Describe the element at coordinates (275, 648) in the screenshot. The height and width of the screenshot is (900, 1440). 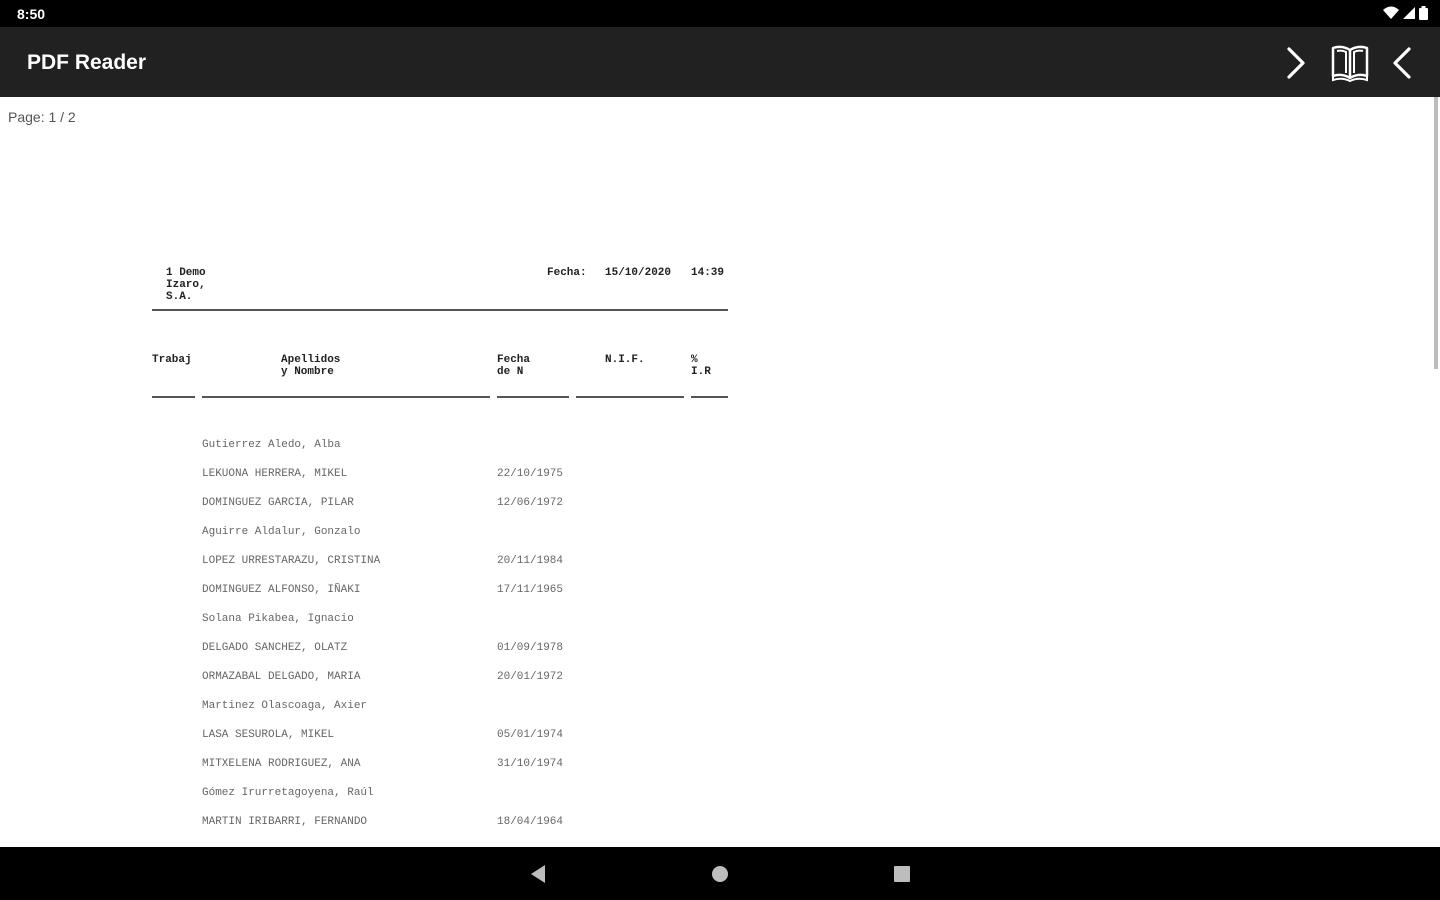
I see `row-name: DELGADO SANCHEZ, OLATZ` at that location.